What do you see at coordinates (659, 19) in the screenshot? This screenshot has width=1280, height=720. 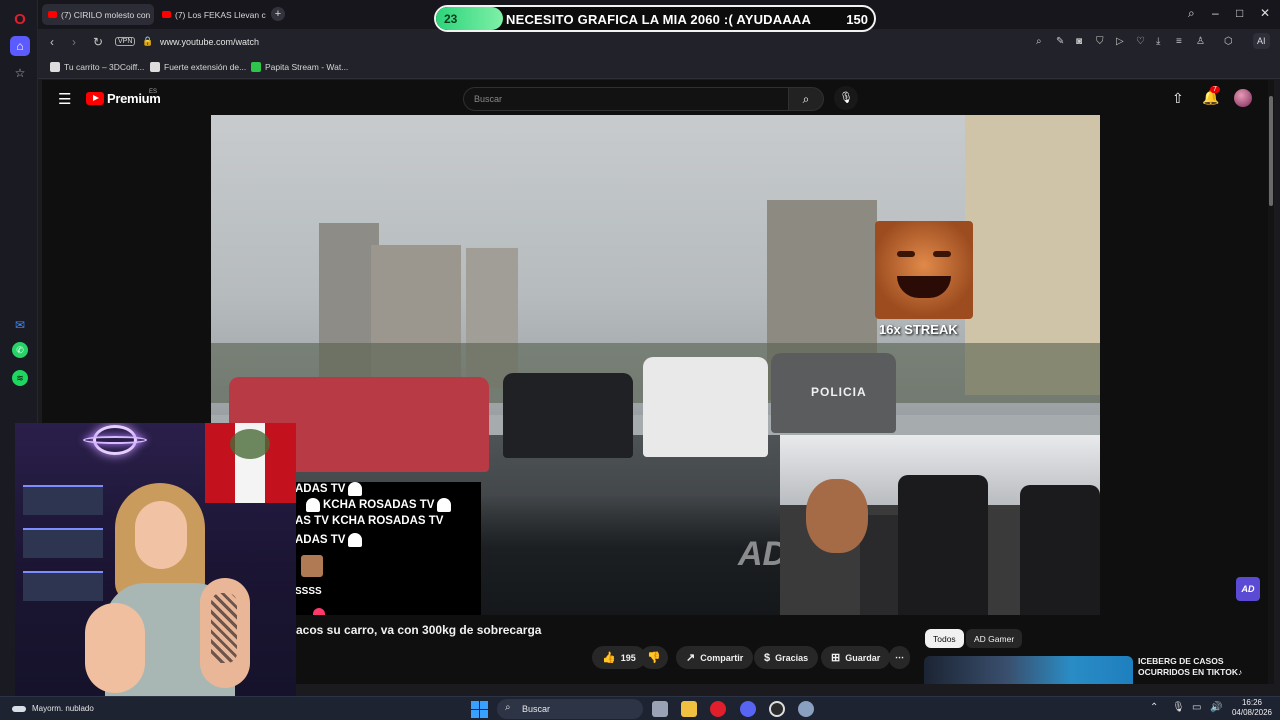 I see `goal-text: NECESITO GRAFICA LA MIA 2060 :( AYUDAAAA` at bounding box center [659, 19].